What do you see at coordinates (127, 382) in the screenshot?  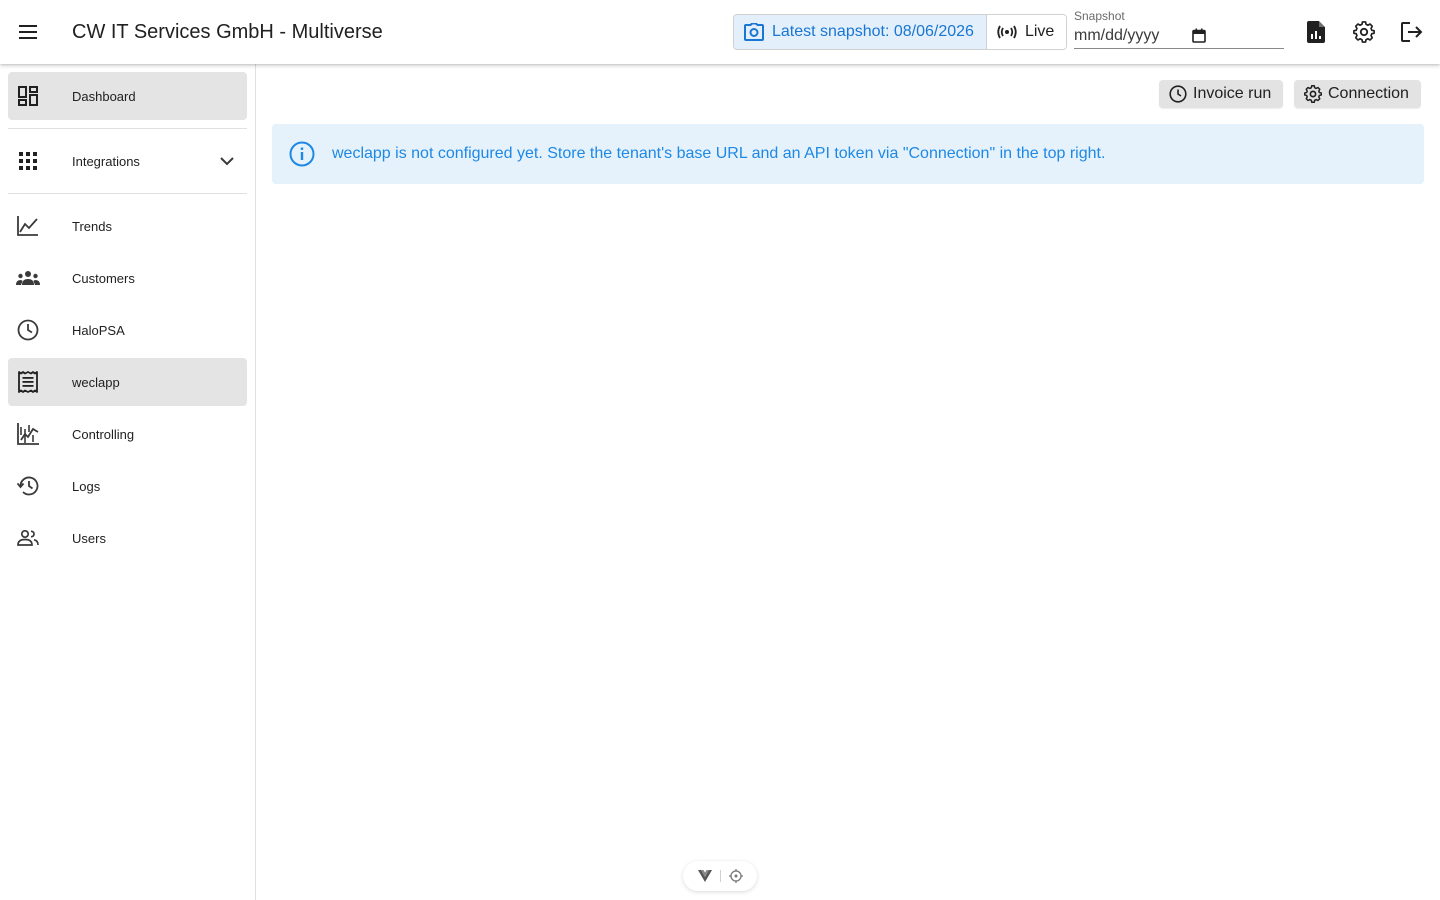 I see `sidebar-item-weclapp: weclapp` at bounding box center [127, 382].